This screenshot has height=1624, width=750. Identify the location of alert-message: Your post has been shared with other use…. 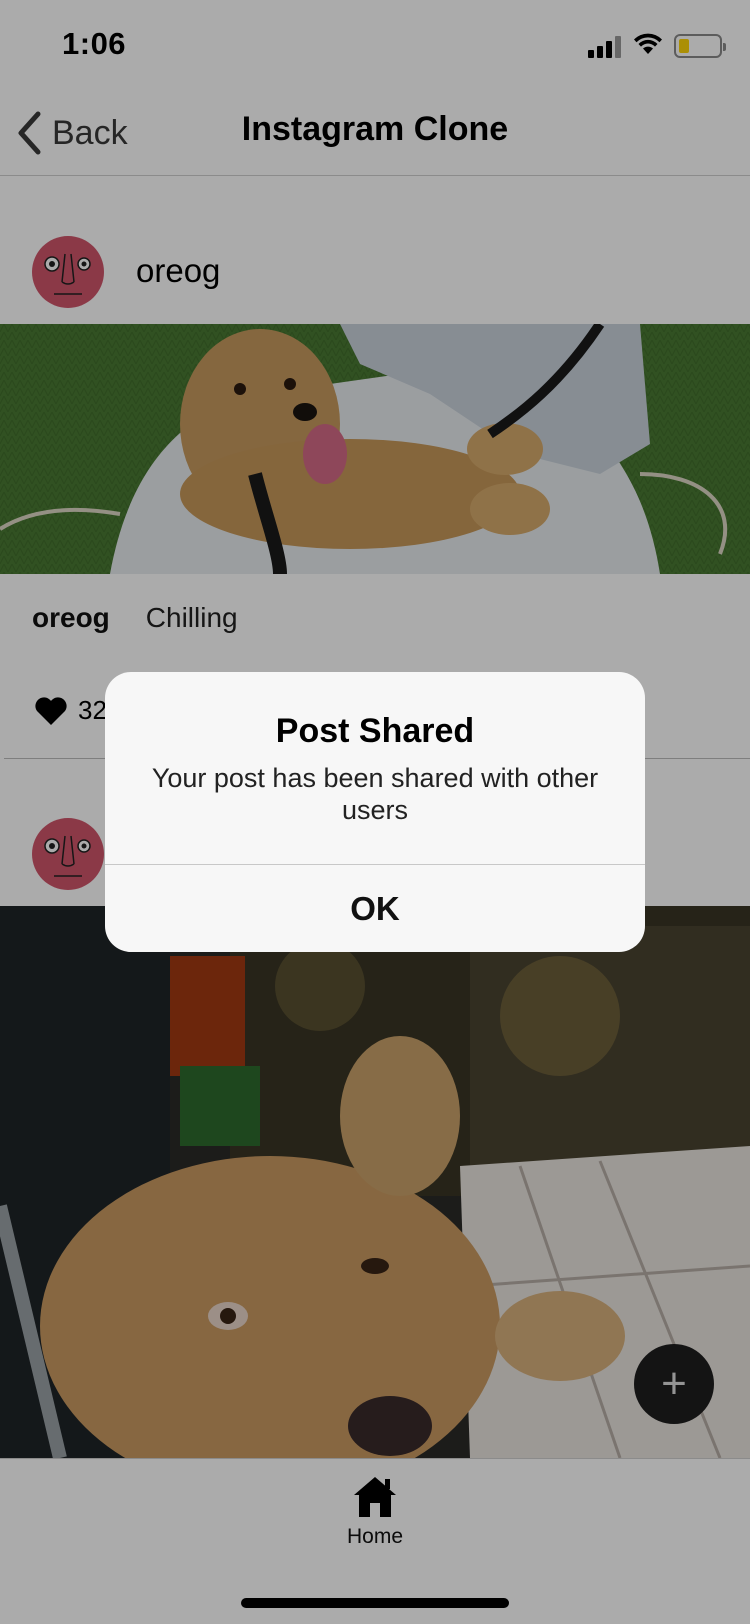
(375, 794).